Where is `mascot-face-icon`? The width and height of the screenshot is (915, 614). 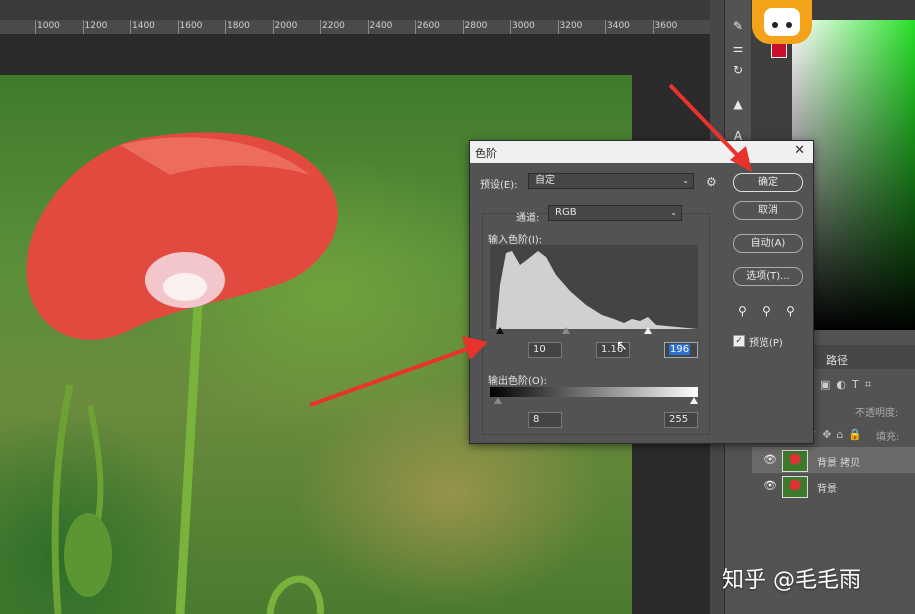 mascot-face-icon is located at coordinates (782, 22).